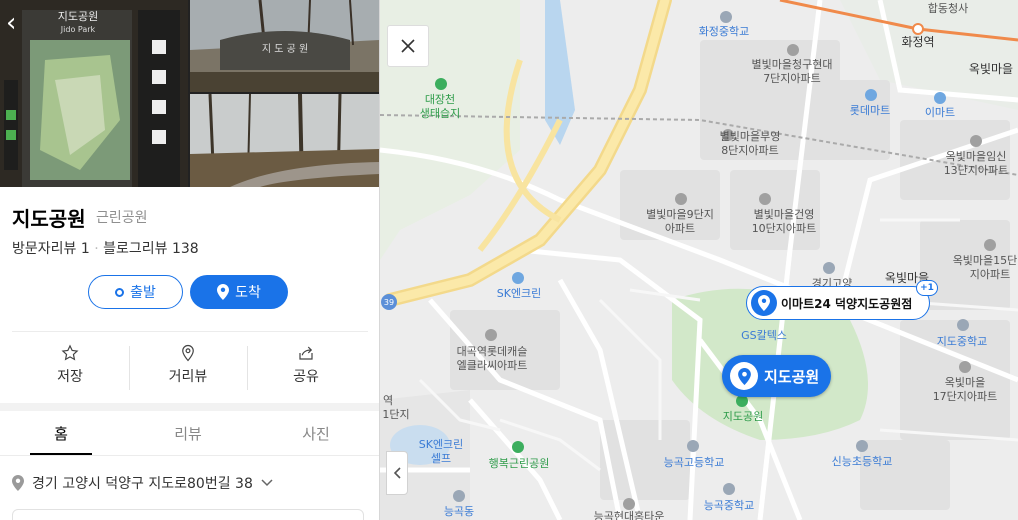 This screenshot has width=1018, height=520. What do you see at coordinates (917, 42) in the screenshot?
I see `map-label-station: 화정역` at bounding box center [917, 42].